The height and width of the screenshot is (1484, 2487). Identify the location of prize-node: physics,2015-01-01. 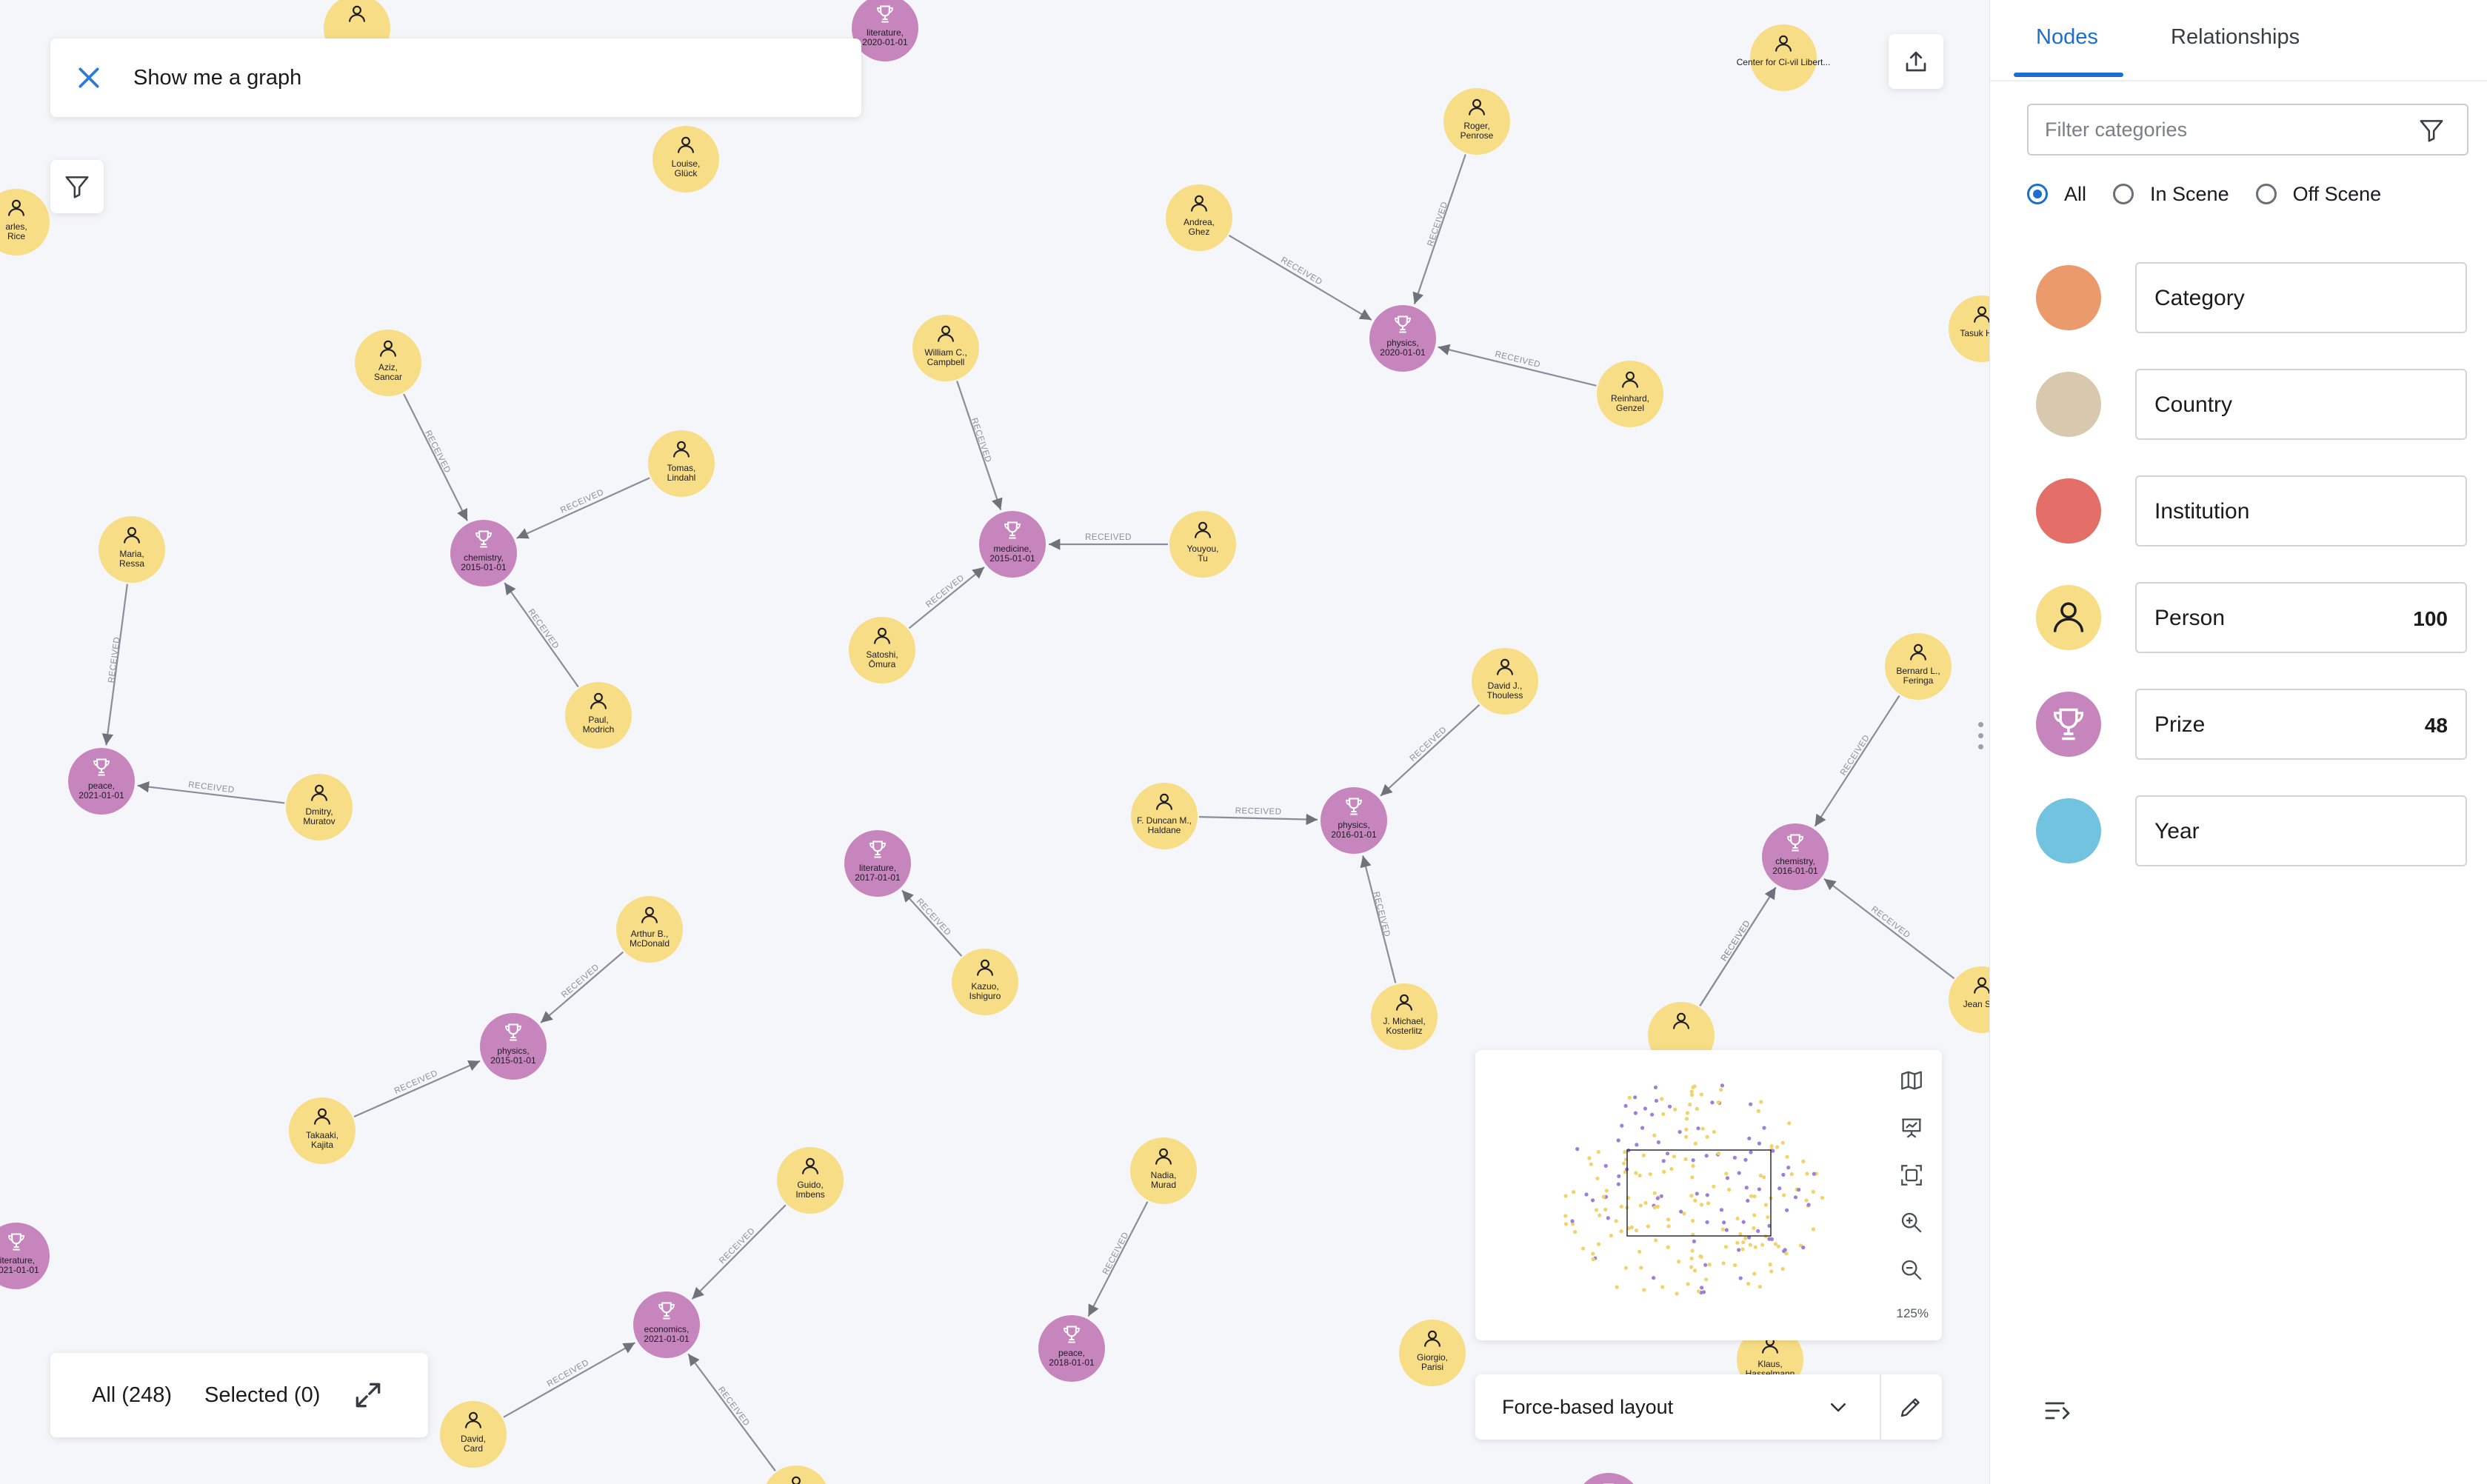
(514, 1046).